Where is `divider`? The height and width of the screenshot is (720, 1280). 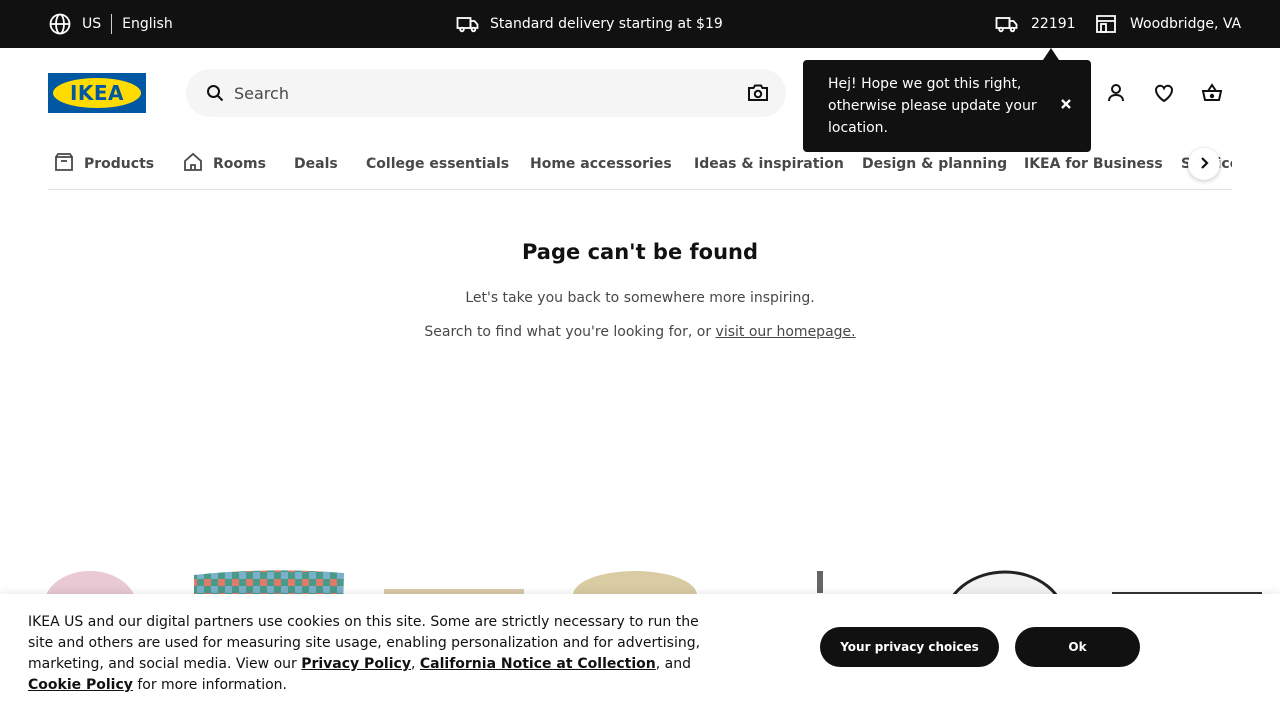
divider is located at coordinates (112, 24).